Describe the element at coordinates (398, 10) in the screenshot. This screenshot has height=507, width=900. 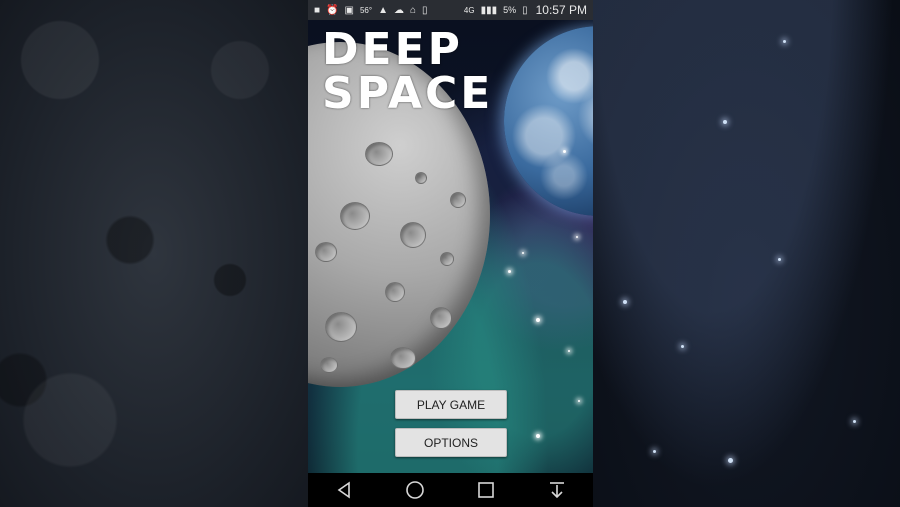
I see `cloud-icon: ☁` at that location.